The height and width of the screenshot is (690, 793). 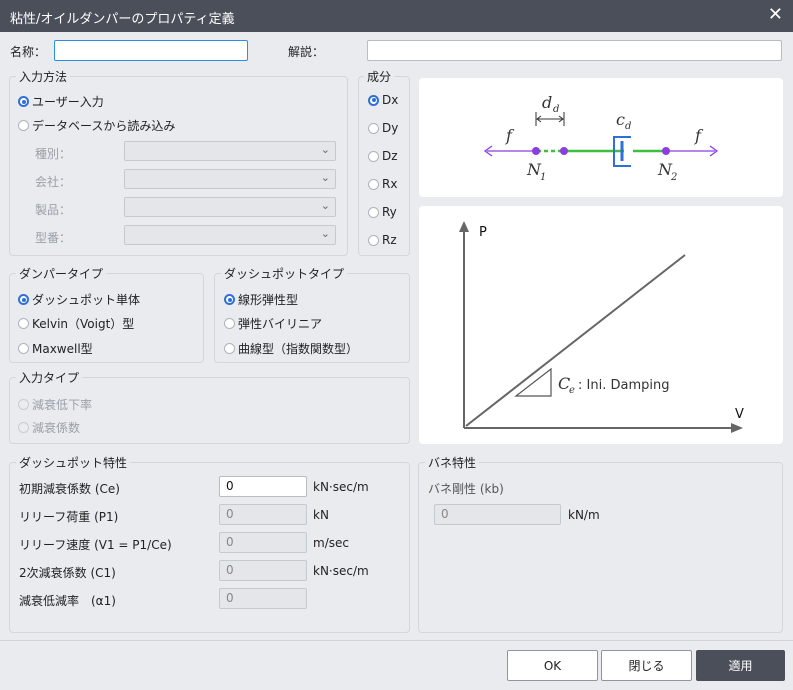 I want to click on node-mid, so click(x=564, y=151).